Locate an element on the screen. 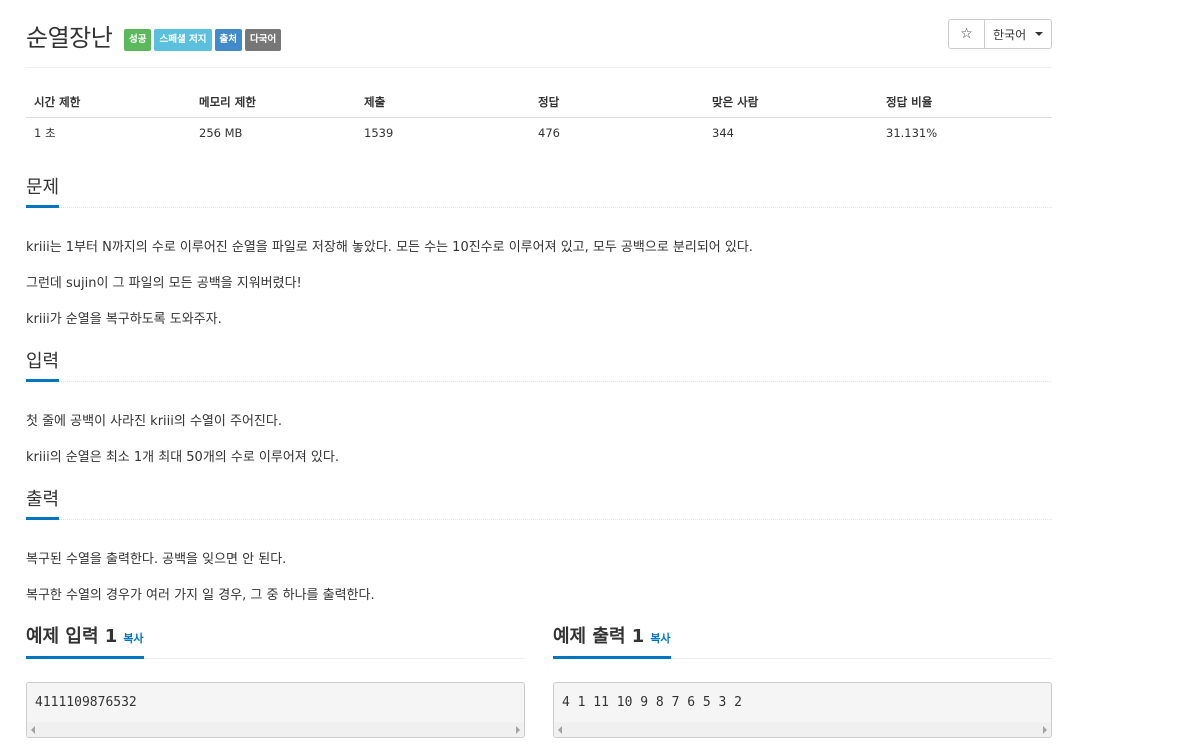  header-accepted: 정답 is located at coordinates (617, 102).